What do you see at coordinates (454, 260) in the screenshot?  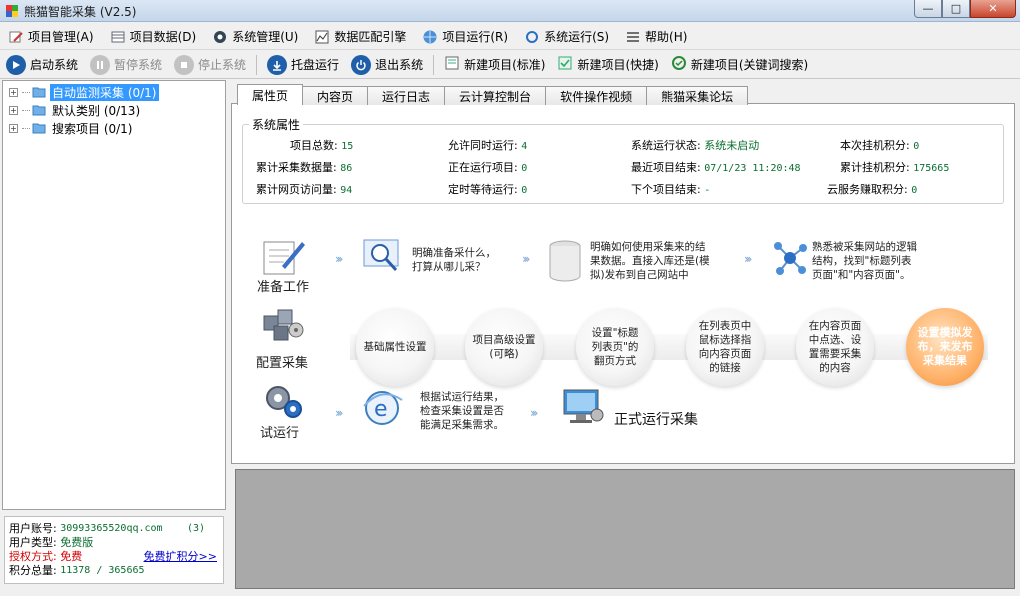 I see `step-prepare-what: 明确准备采什么， 打算从哪儿采？` at bounding box center [454, 260].